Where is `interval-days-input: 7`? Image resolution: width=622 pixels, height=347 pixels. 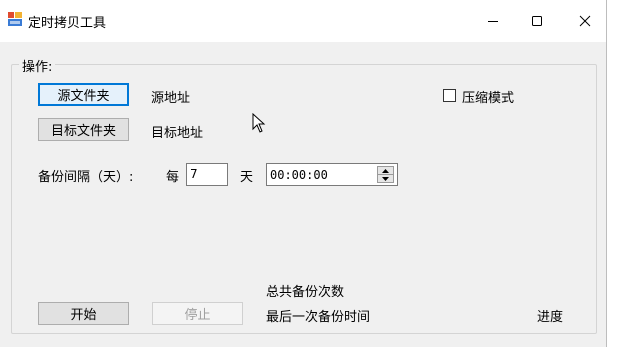 interval-days-input: 7 is located at coordinates (207, 174).